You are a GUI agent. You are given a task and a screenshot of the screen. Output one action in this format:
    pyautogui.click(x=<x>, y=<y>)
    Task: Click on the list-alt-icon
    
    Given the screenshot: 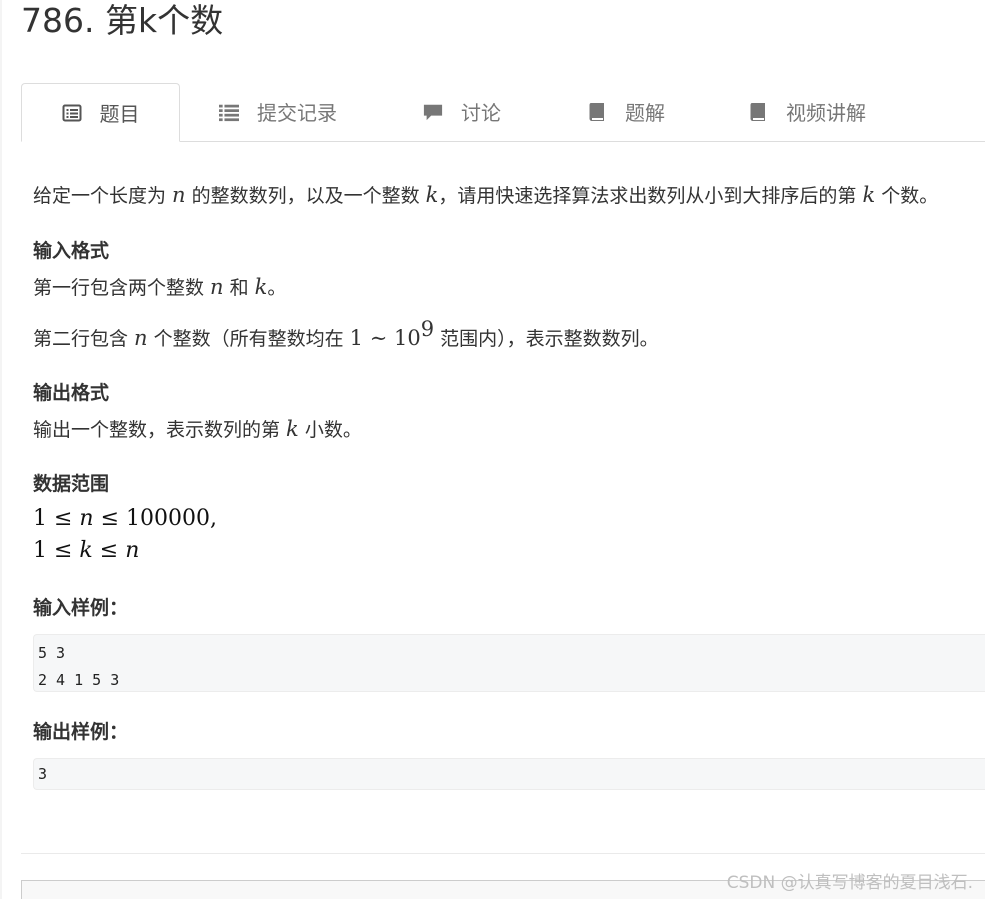 What is the action you would take?
    pyautogui.click(x=72, y=113)
    